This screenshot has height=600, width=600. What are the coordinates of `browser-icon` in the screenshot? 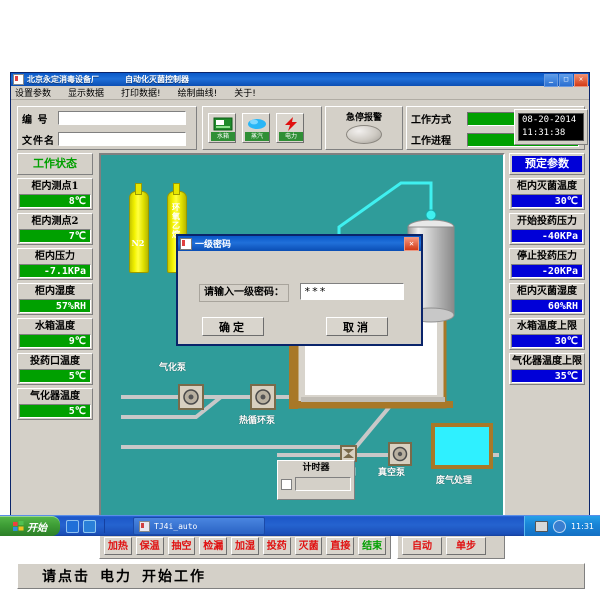 It's located at (72, 526).